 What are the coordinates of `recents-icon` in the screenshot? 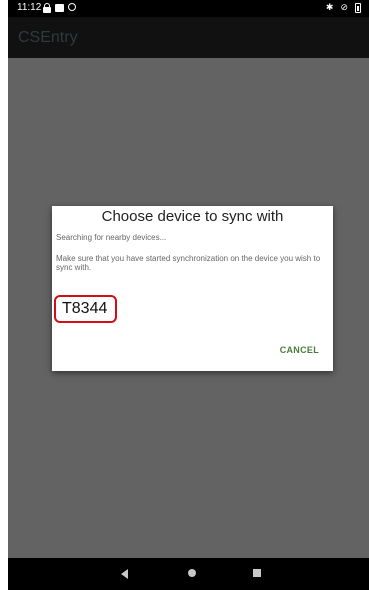 It's located at (257, 573).